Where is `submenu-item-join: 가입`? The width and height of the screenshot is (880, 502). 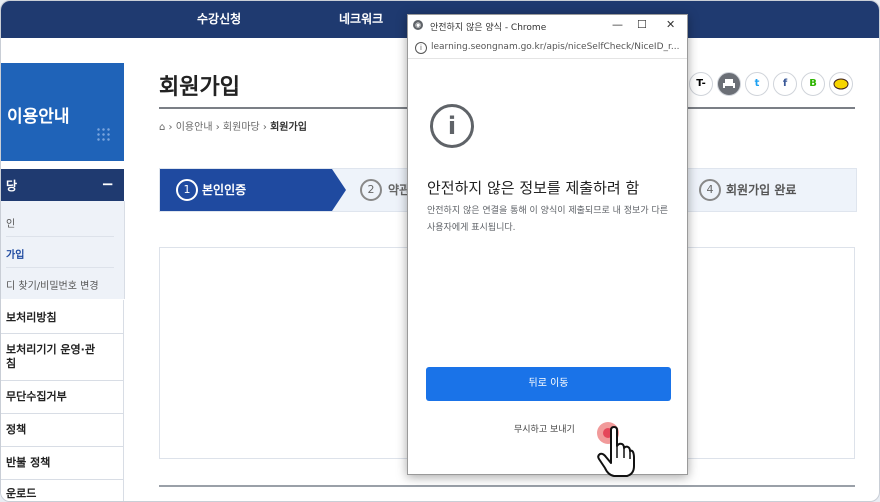 submenu-item-join: 가입 is located at coordinates (15, 253).